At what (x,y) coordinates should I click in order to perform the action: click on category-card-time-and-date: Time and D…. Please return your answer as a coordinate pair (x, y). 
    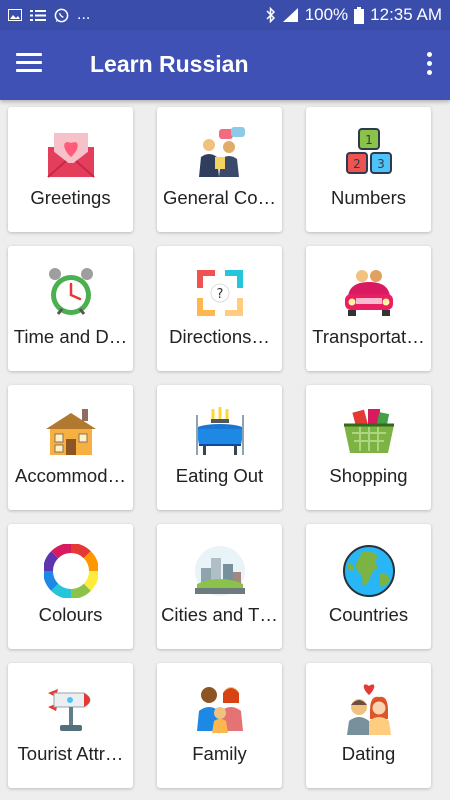
    Looking at the image, I should click on (70, 308).